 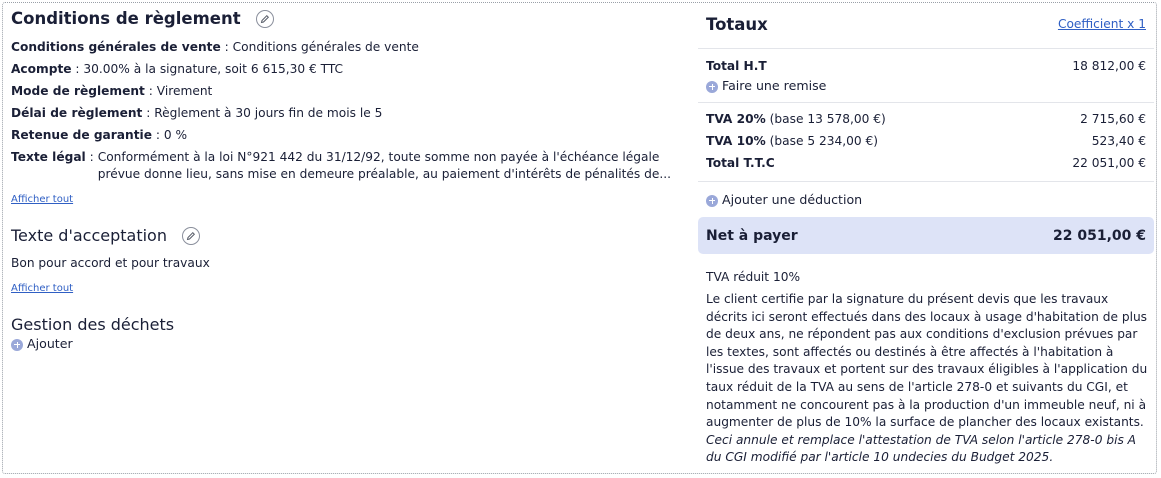 What do you see at coordinates (50, 343) in the screenshot?
I see `add-waste-label: Ajouter` at bounding box center [50, 343].